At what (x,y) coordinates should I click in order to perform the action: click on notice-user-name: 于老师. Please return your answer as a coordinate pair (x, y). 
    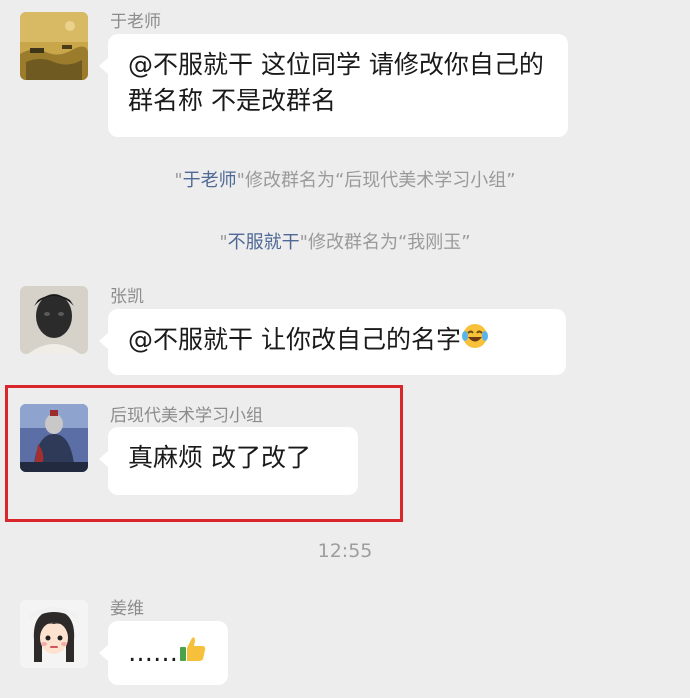
    Looking at the image, I should click on (210, 180).